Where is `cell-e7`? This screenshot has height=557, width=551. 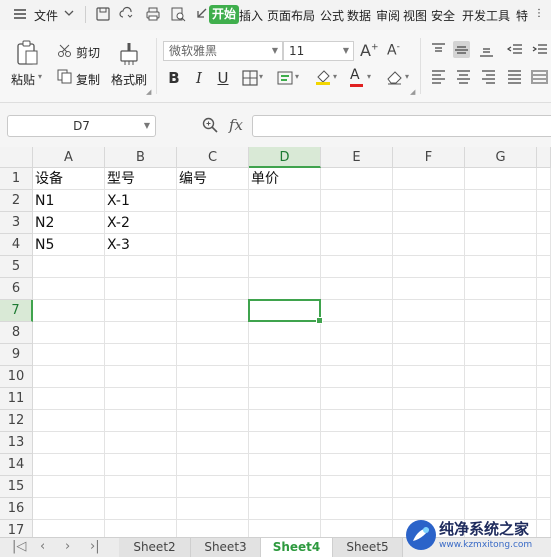
cell-e7 is located at coordinates (357, 311).